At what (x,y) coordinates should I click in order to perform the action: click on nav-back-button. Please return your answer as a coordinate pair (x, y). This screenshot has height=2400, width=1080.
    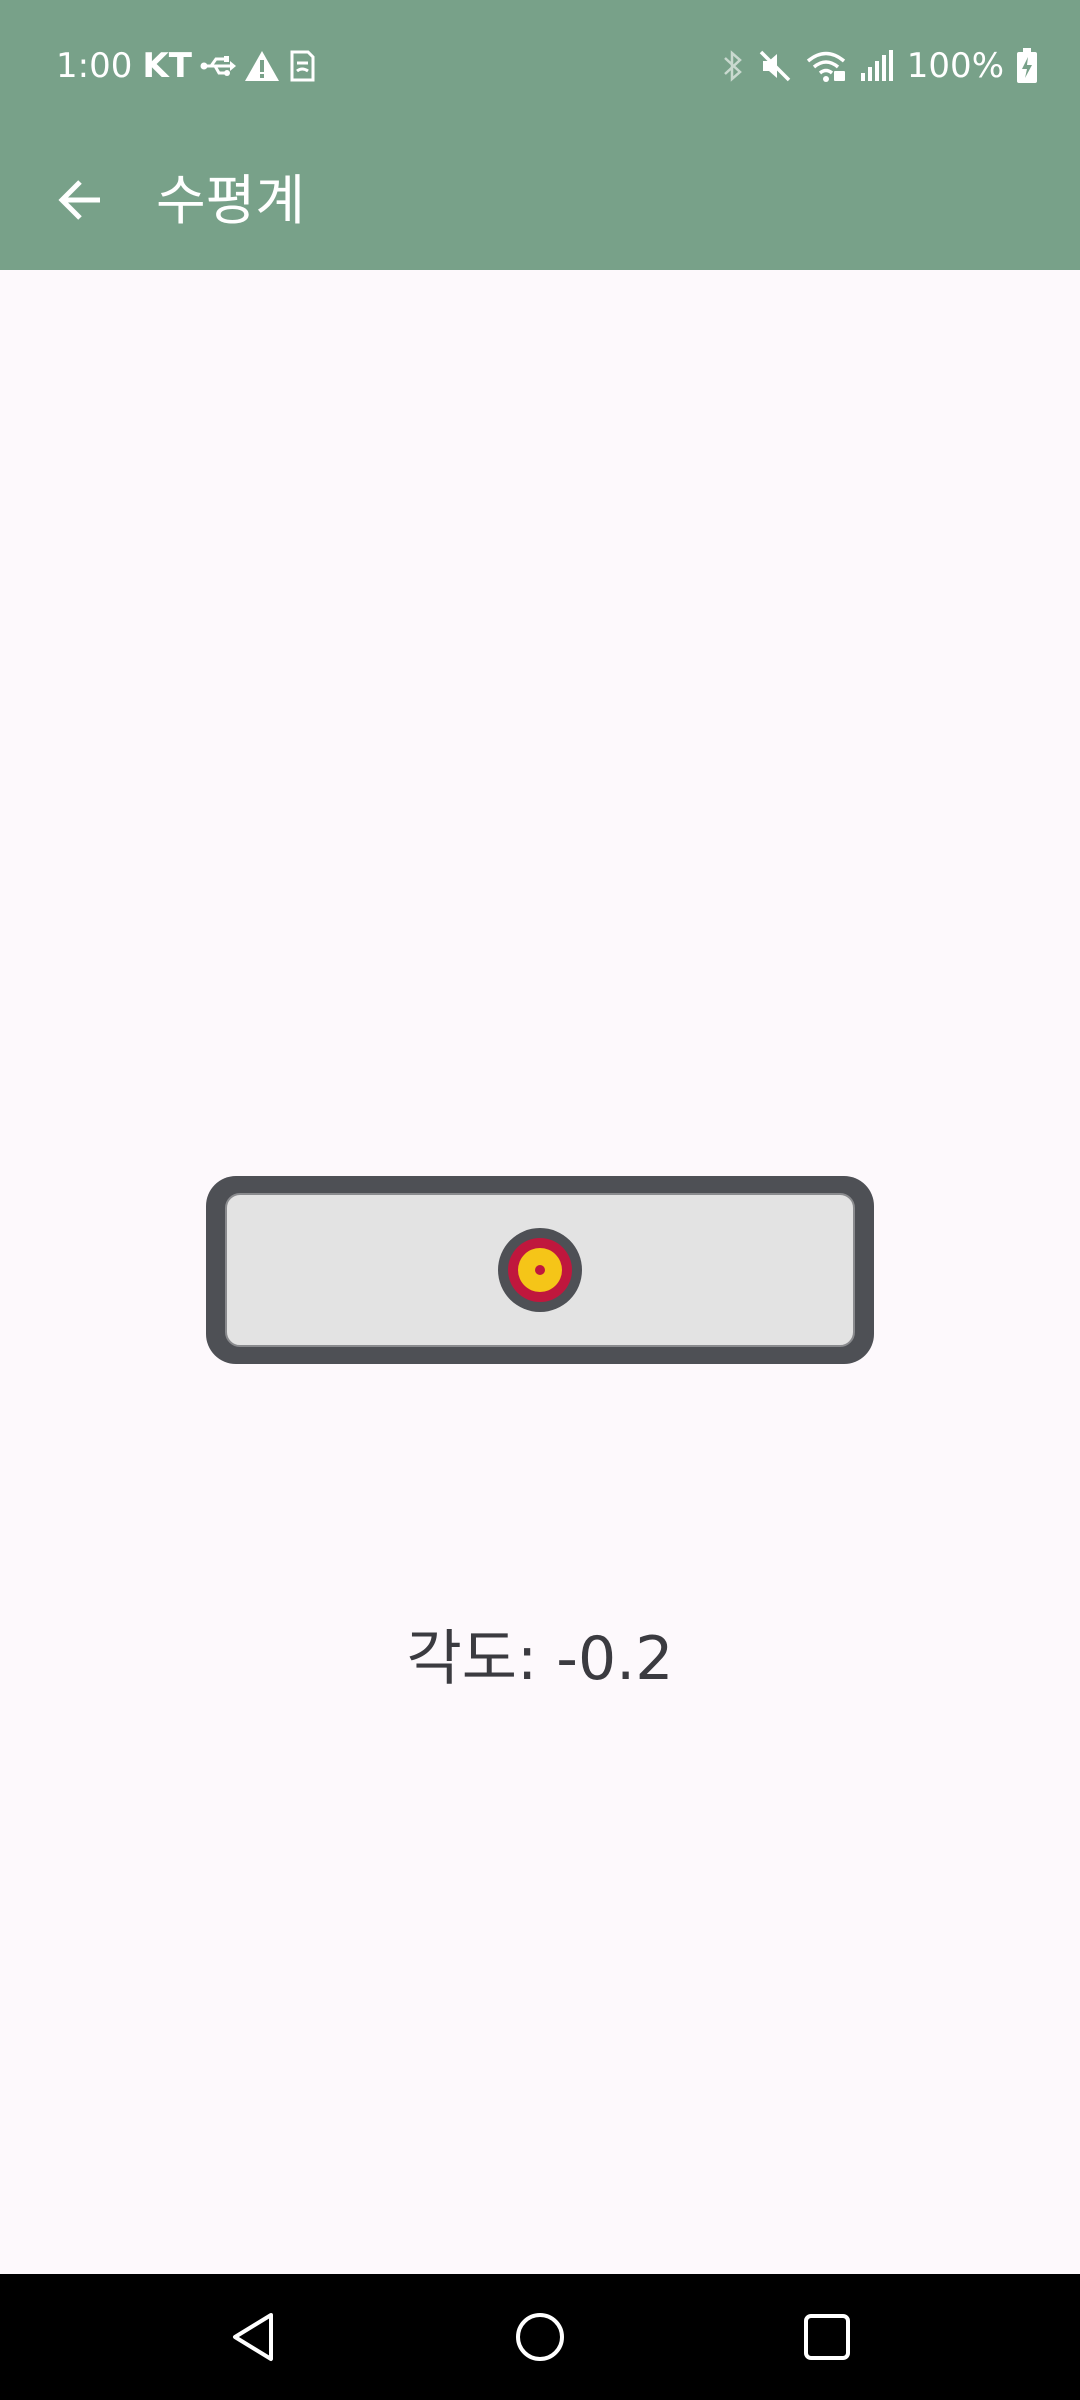
    Looking at the image, I should click on (253, 2337).